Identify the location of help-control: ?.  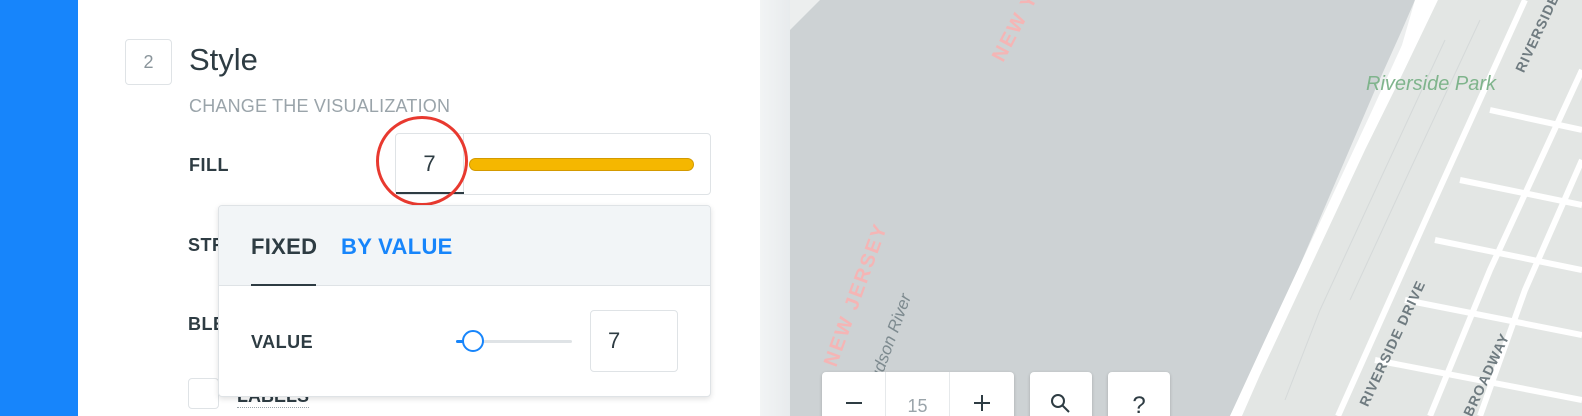
(1139, 394).